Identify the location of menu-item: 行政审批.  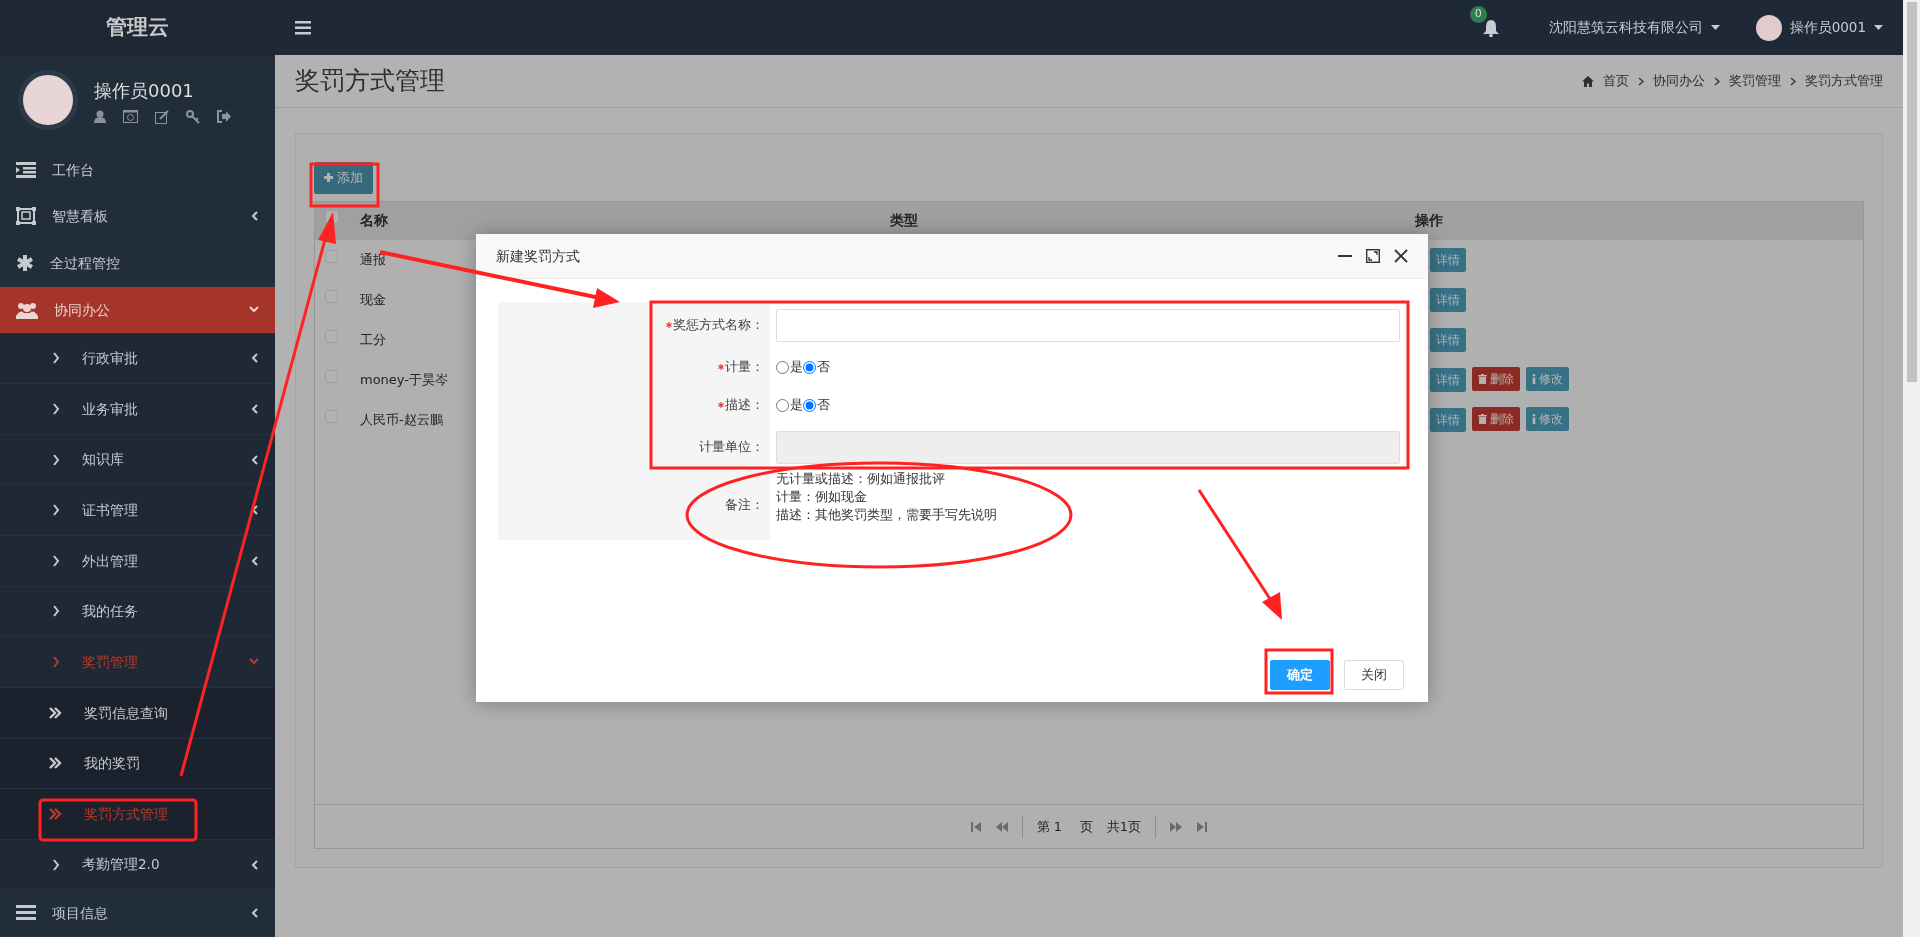
(137, 359).